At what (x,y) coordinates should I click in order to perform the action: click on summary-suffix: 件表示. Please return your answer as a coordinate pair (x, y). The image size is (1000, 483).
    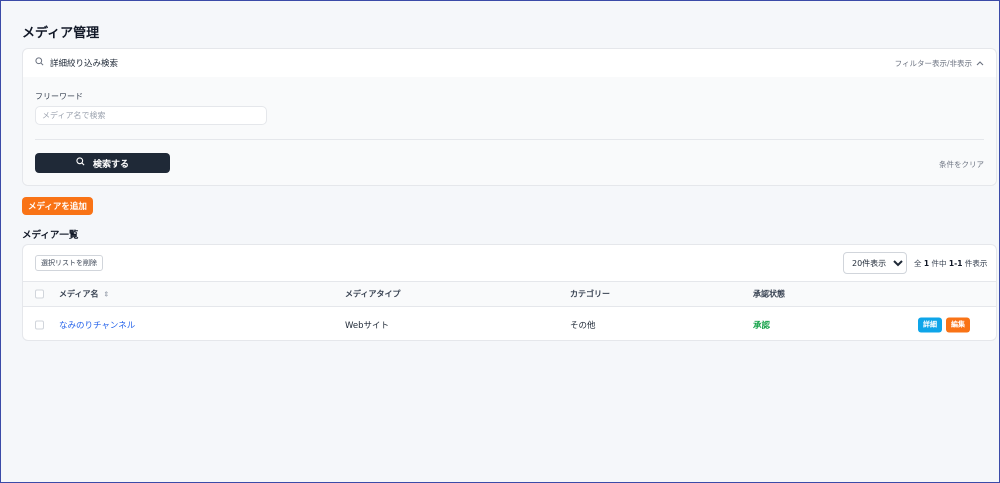
    Looking at the image, I should click on (976, 263).